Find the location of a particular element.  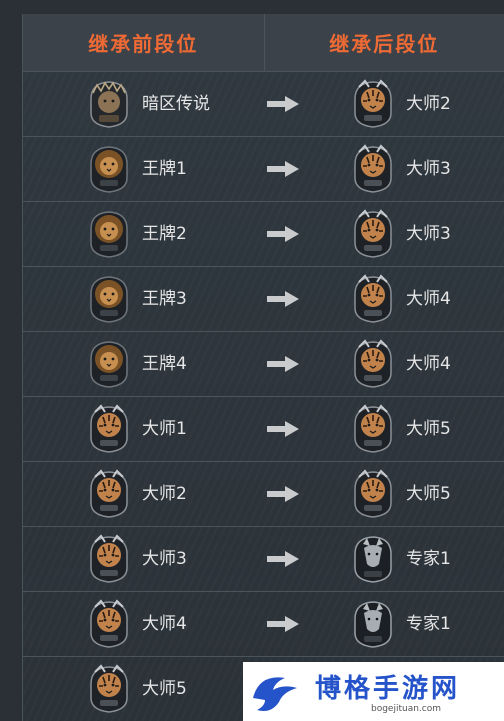

table-row: 王牌1 大师3 is located at coordinates (263, 169).